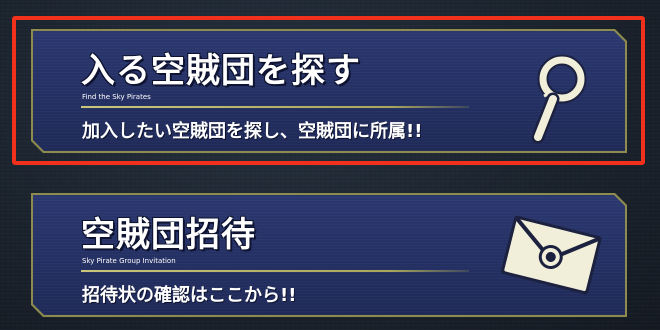 Image resolution: width=660 pixels, height=330 pixels. I want to click on find-sky-pirates-title: 入る空賊団を探す, so click(221, 71).